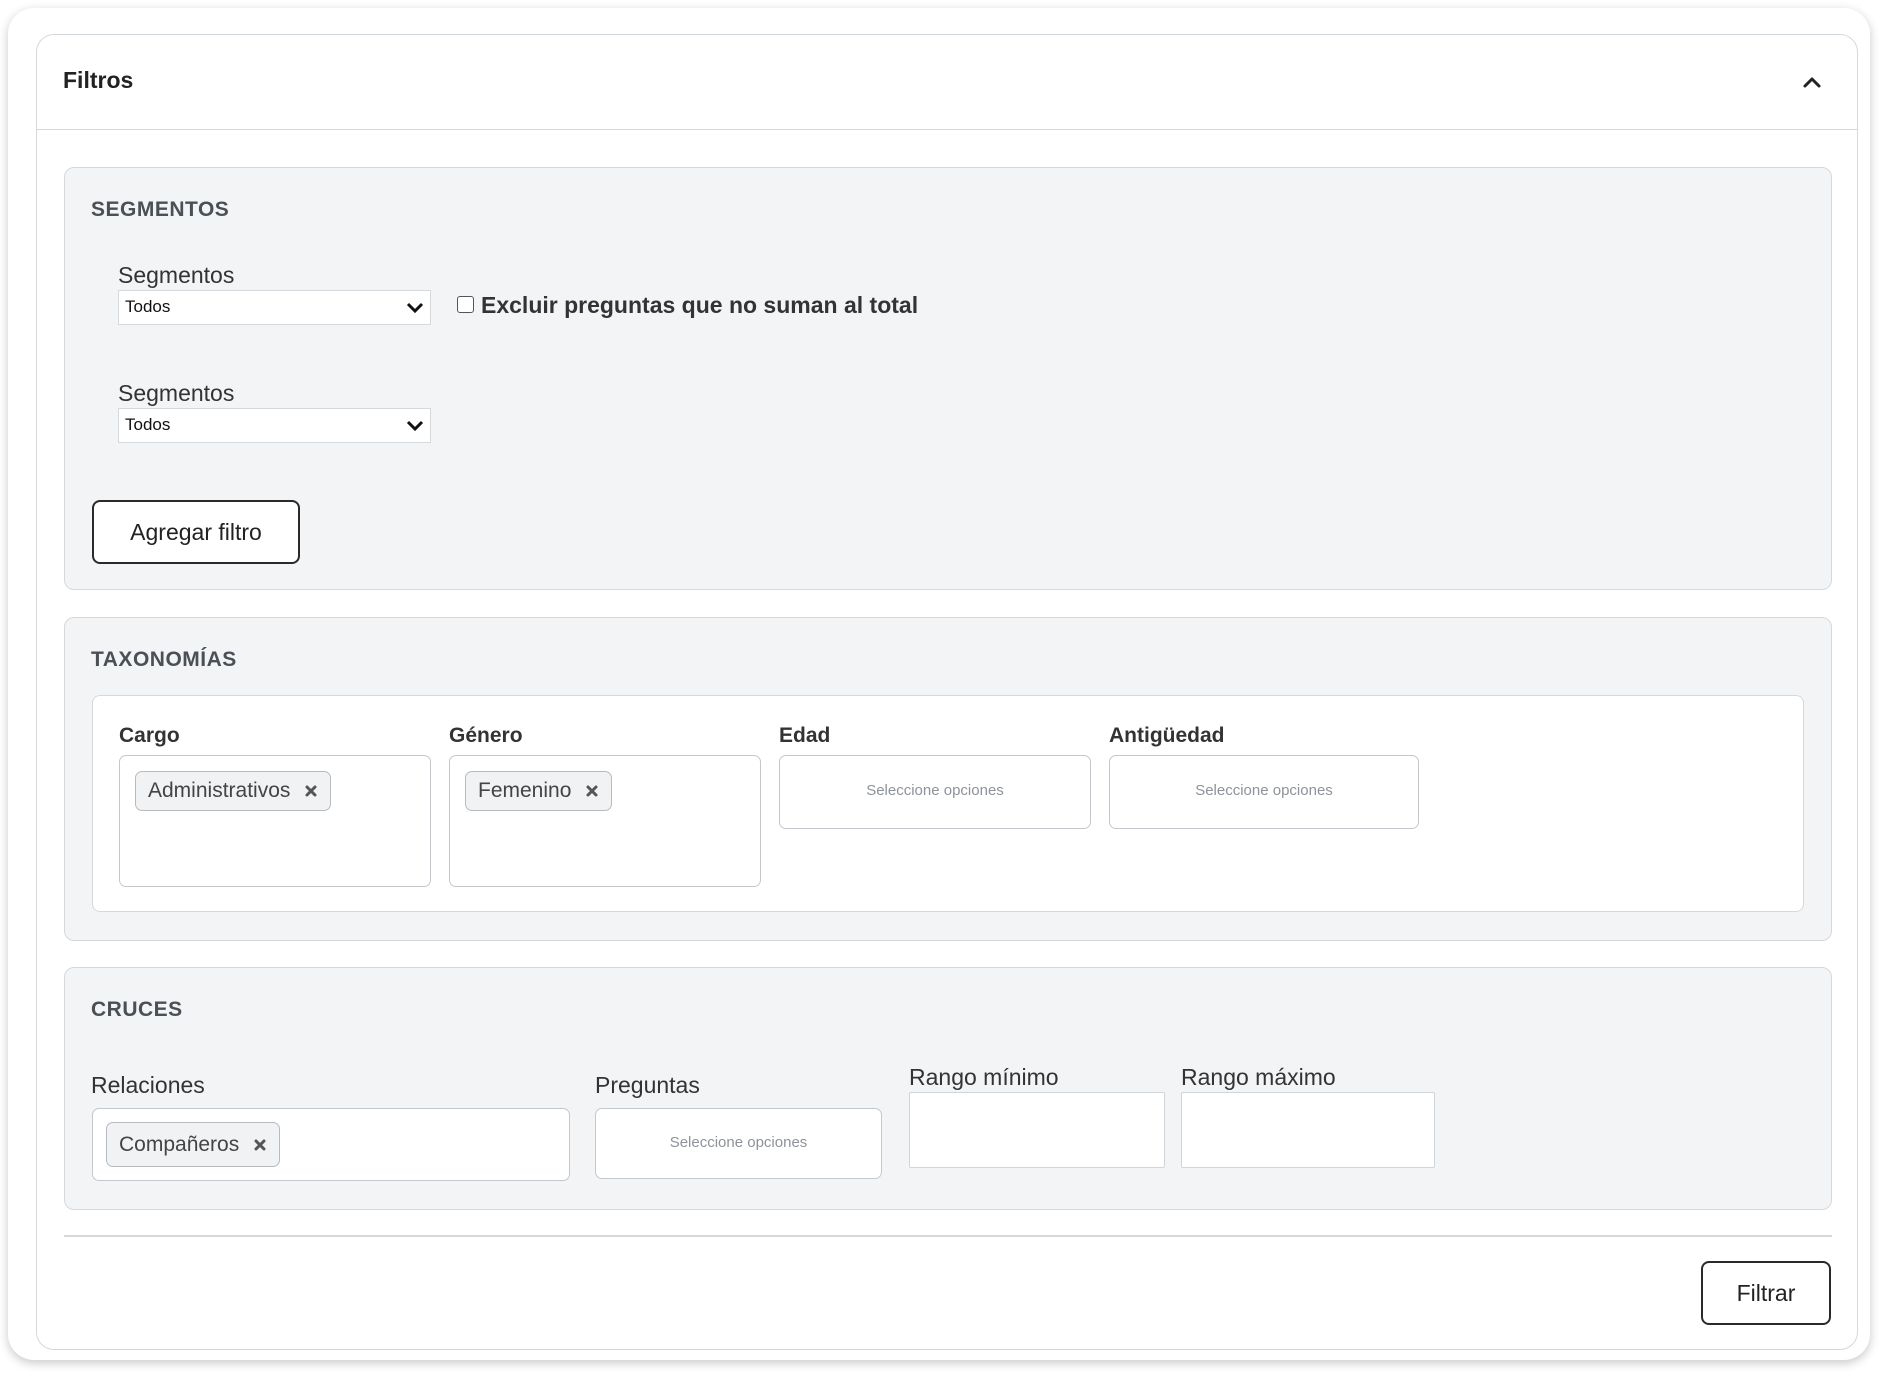 The image size is (1882, 1378). Describe the element at coordinates (274, 307) in the screenshot. I see `segmentos-select-1: Todos` at that location.